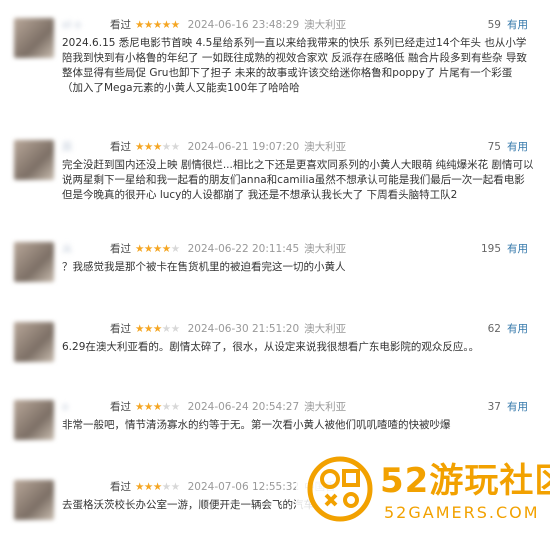  What do you see at coordinates (204, 267) in the screenshot?
I see `comment-text: ？我感觉我是那个被卡在售货机里的被迫看完这一切的小黄人` at bounding box center [204, 267].